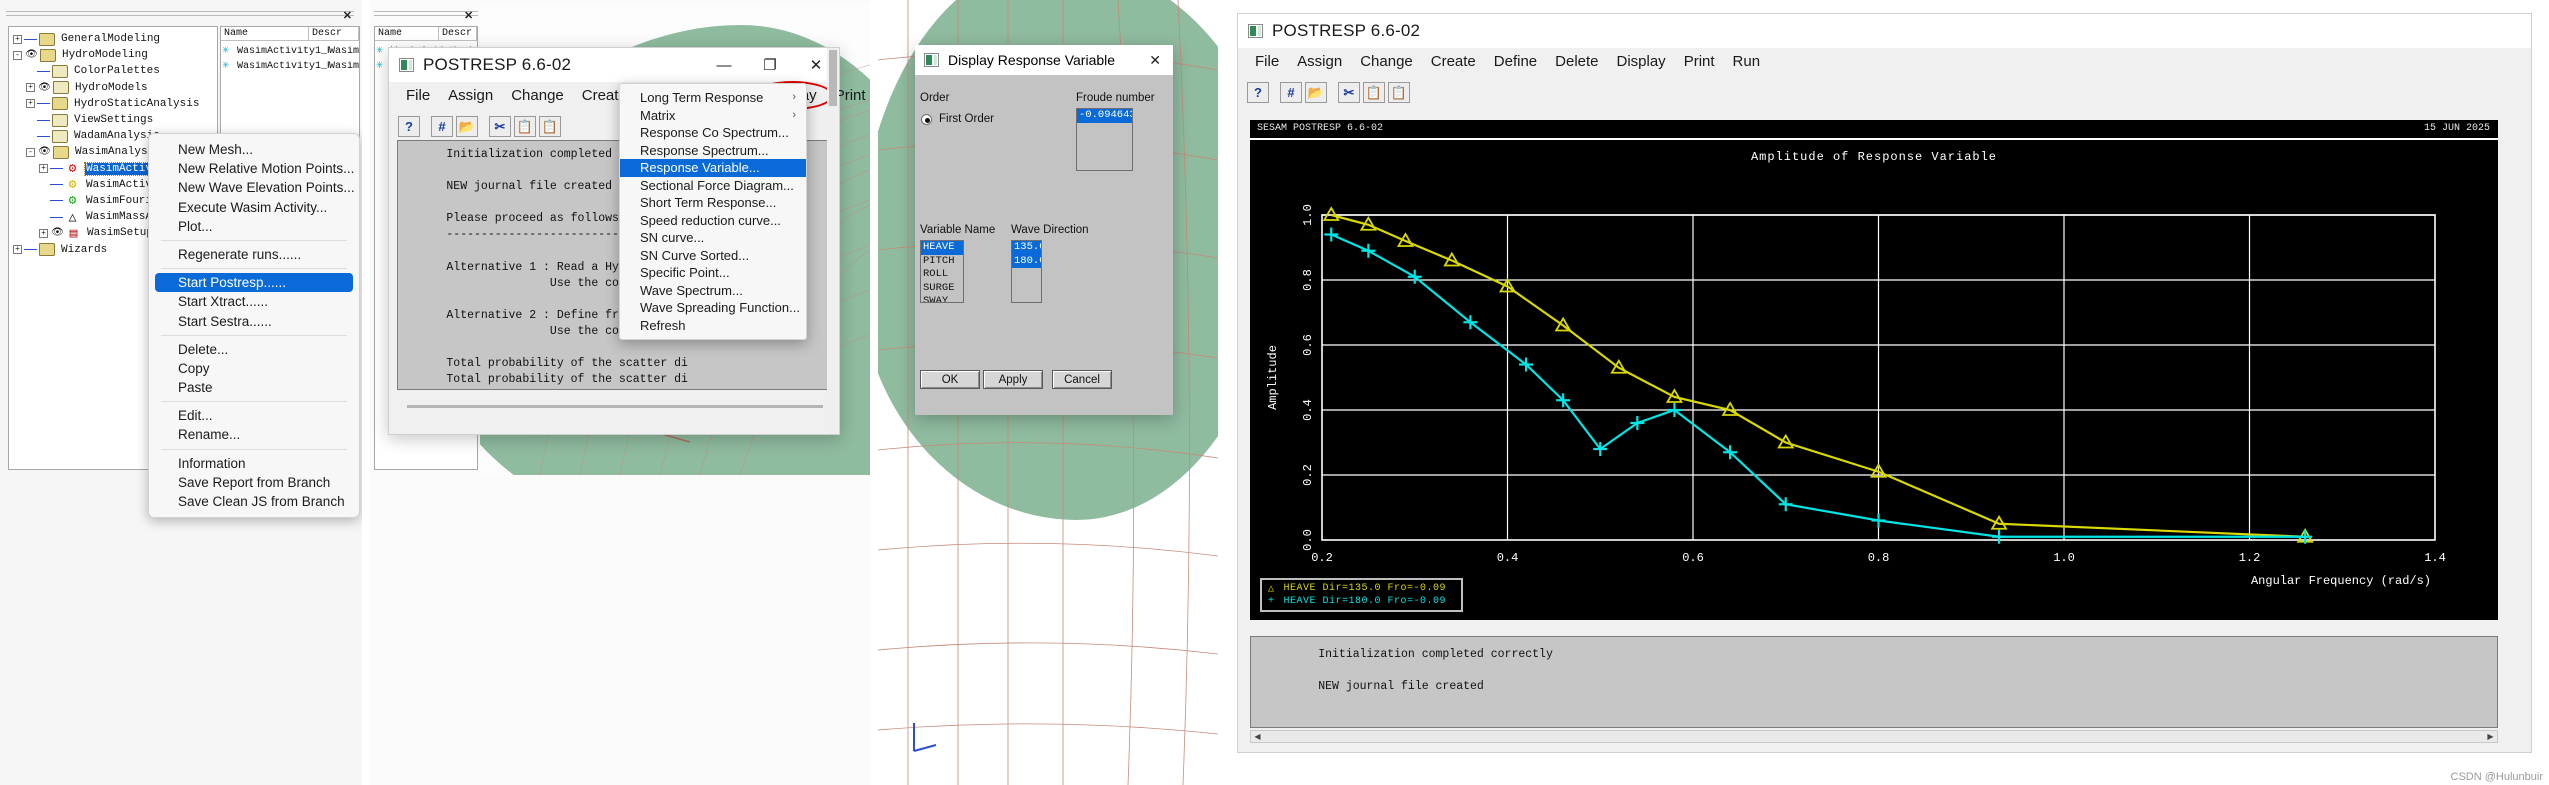 Image resolution: width=2549 pixels, height=785 pixels. Describe the element at coordinates (1104, 116) in the screenshot. I see `list-item: -0.0946438` at that location.